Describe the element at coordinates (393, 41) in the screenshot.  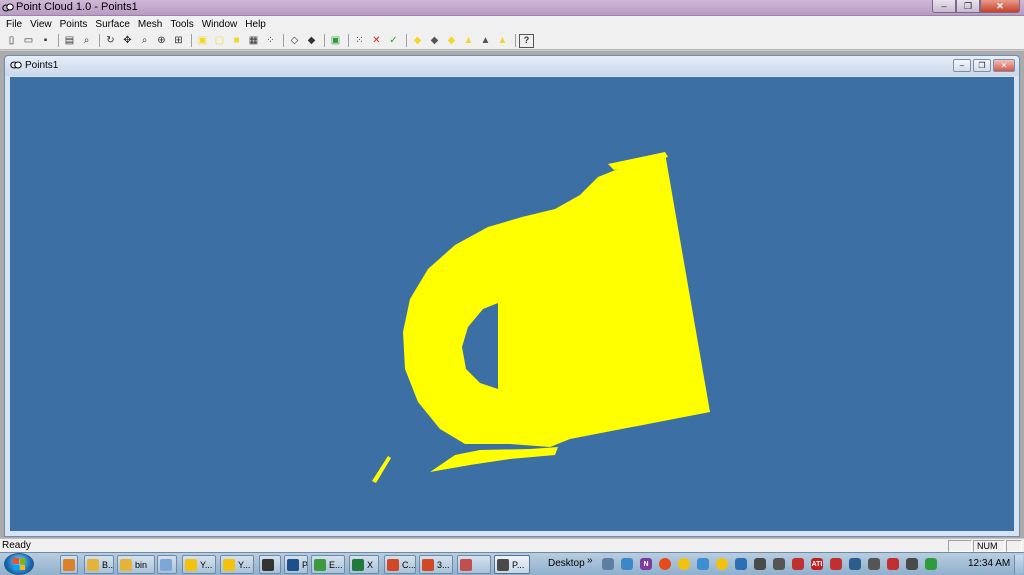
I see `check-points-icon: ✓` at that location.